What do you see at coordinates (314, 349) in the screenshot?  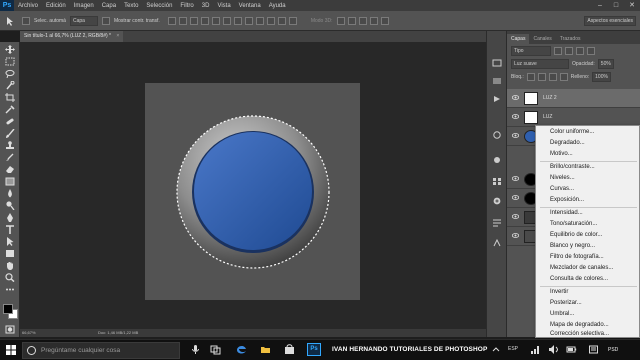 I see `photoshop-taskbar-icon: Ps` at bounding box center [314, 349].